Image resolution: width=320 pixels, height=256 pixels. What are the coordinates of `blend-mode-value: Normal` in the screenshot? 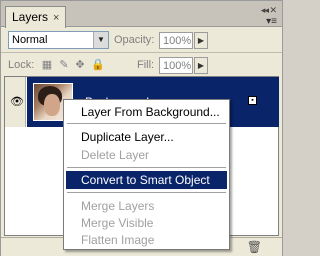 It's located at (30, 40).